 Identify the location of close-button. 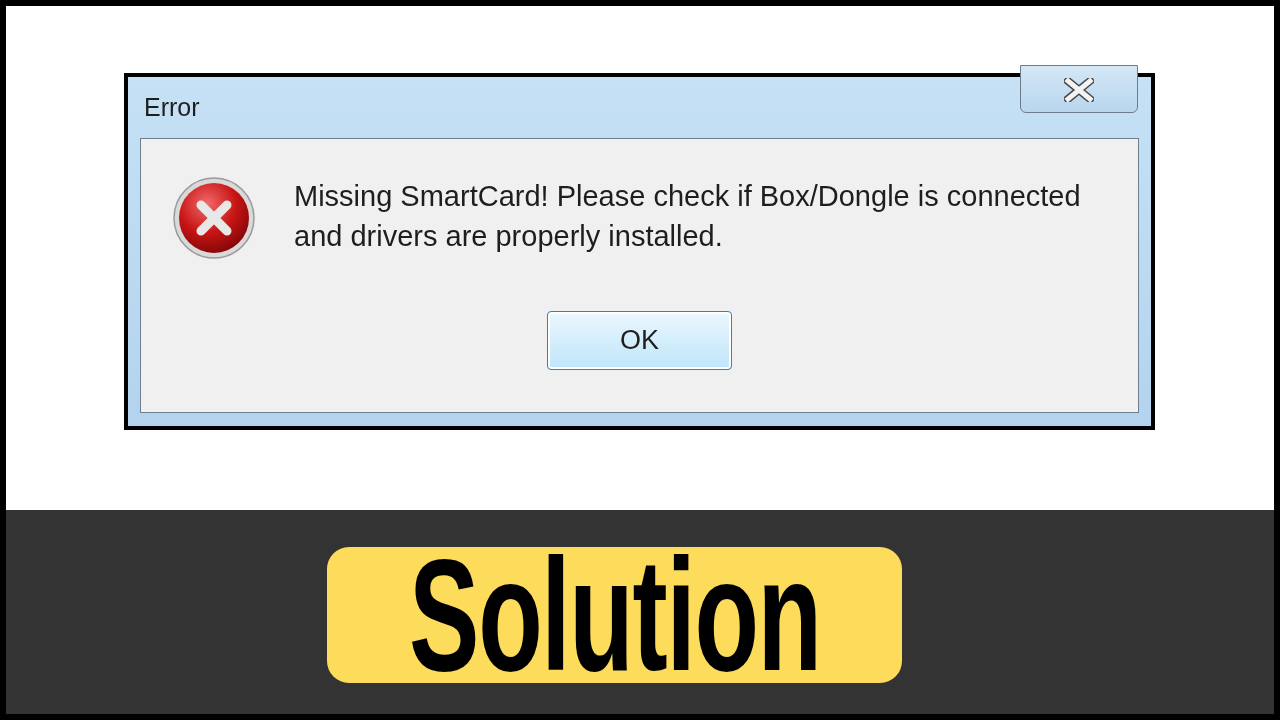
(1079, 89).